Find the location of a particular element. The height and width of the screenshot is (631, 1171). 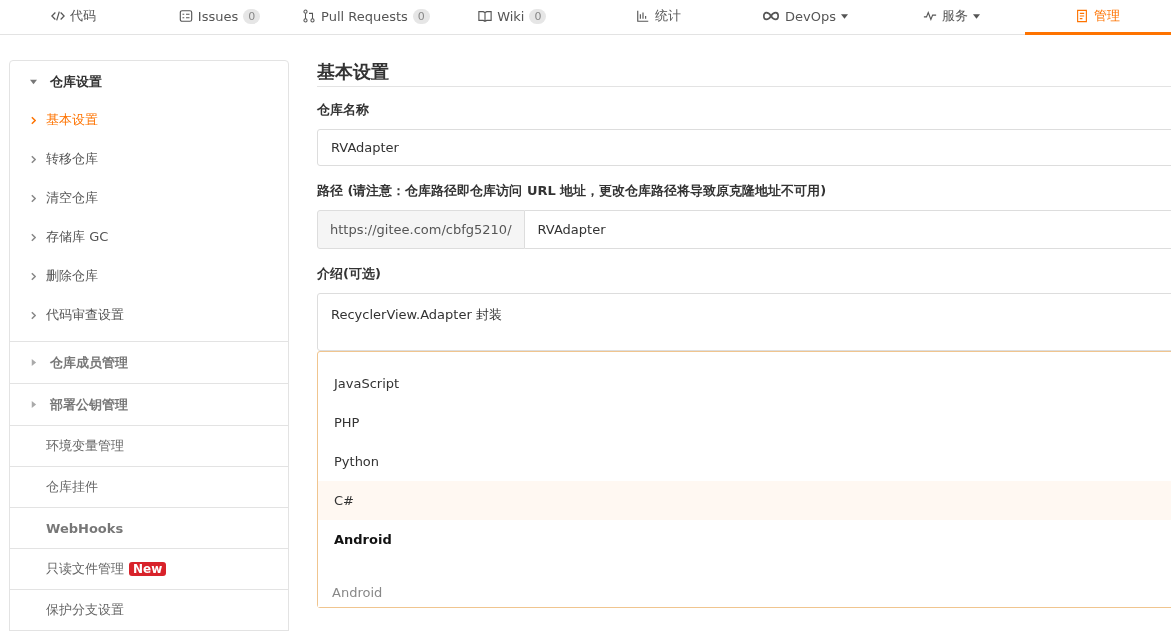

sidebar-item: 清空仓库 is located at coordinates (149, 198).